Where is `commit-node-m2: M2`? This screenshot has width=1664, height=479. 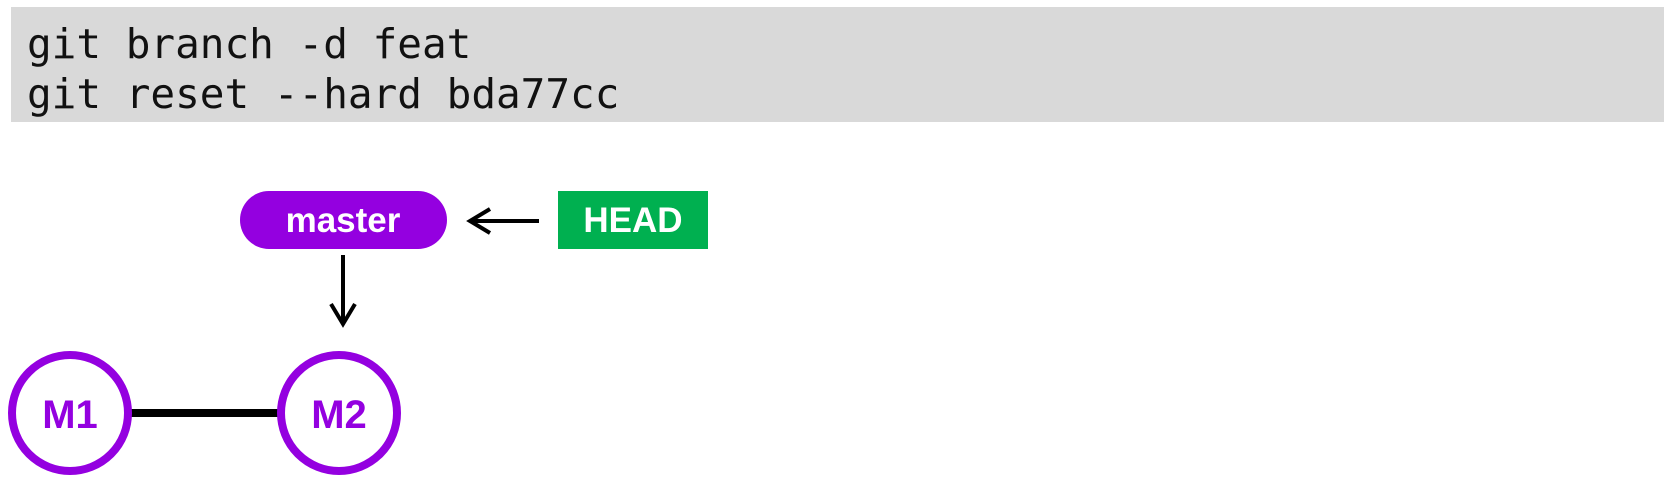
commit-node-m2: M2 is located at coordinates (339, 413).